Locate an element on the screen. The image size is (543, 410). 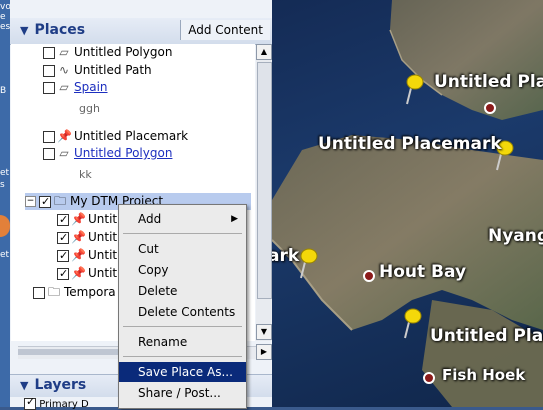
tree-item: 🗀 Tempora is located at coordinates (74, 292).